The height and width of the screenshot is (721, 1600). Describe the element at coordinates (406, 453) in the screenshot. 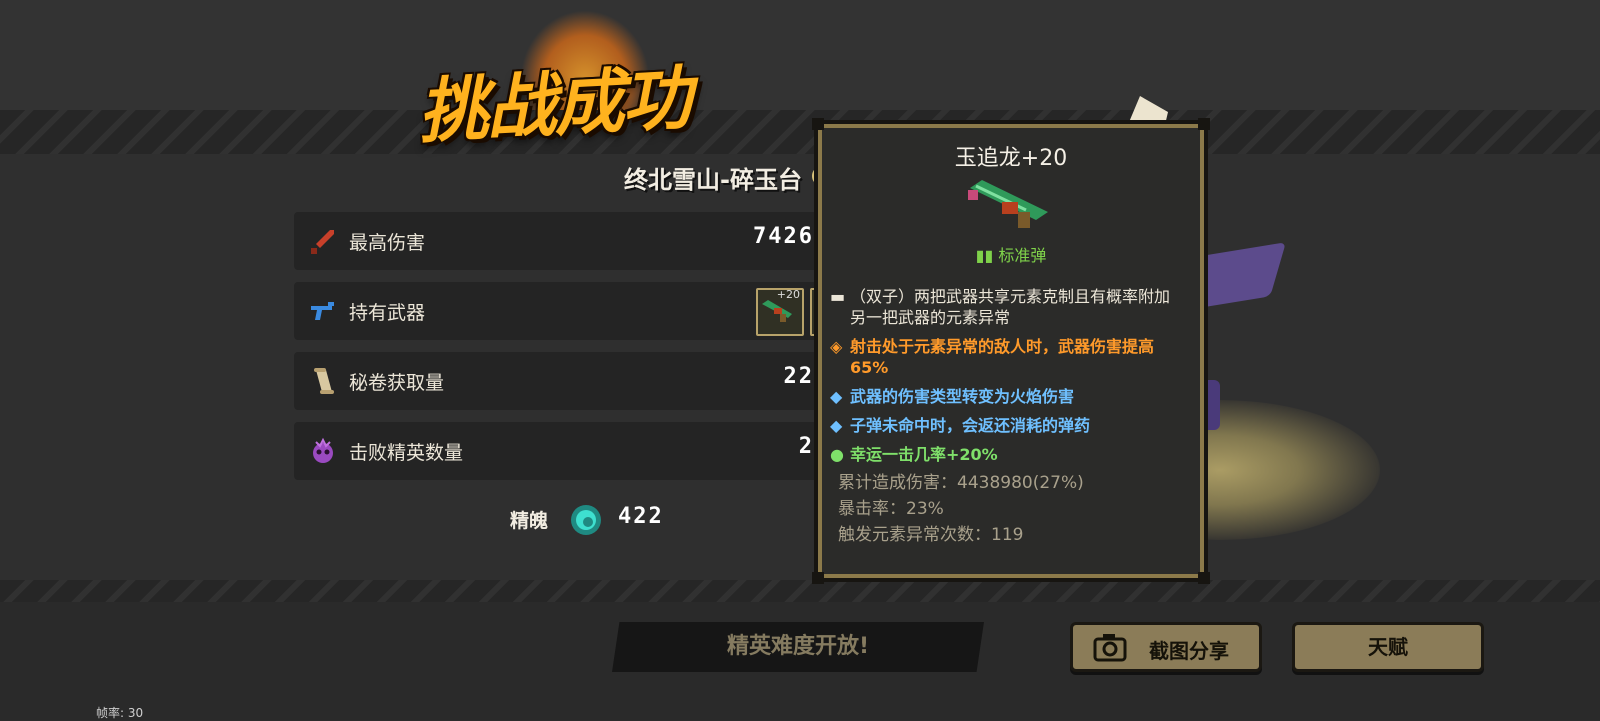

I see `stat-label: 击败精英数量` at that location.